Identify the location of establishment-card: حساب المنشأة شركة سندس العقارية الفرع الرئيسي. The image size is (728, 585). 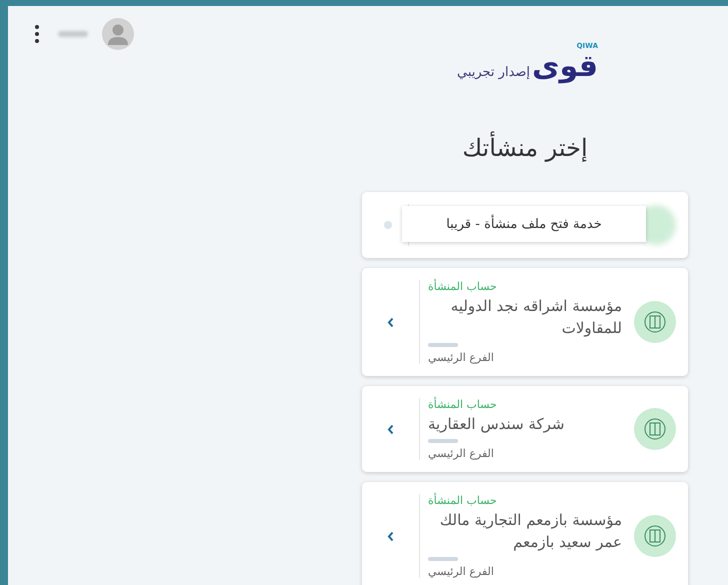
(525, 429).